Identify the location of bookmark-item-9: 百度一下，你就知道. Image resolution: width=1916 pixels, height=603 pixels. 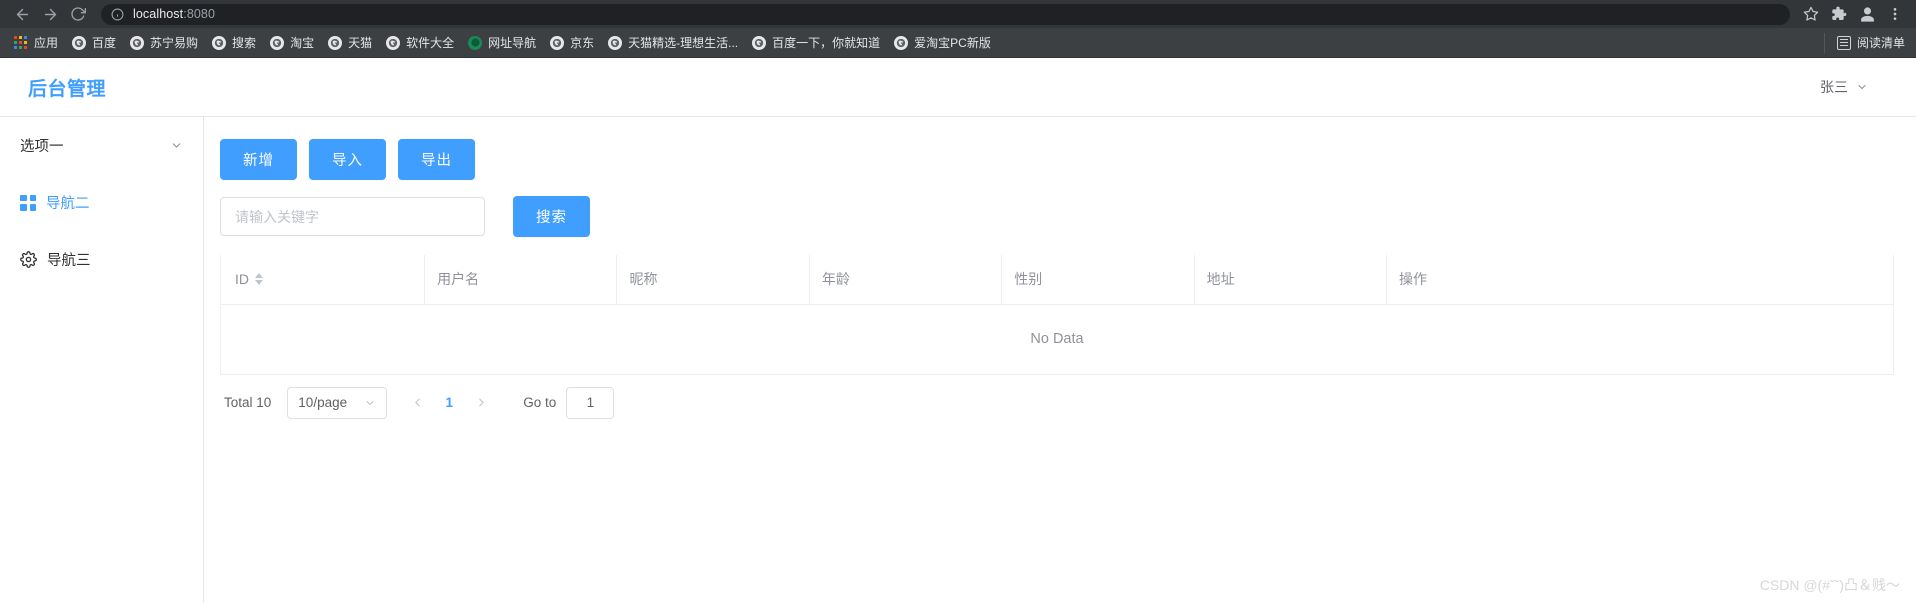
(816, 43).